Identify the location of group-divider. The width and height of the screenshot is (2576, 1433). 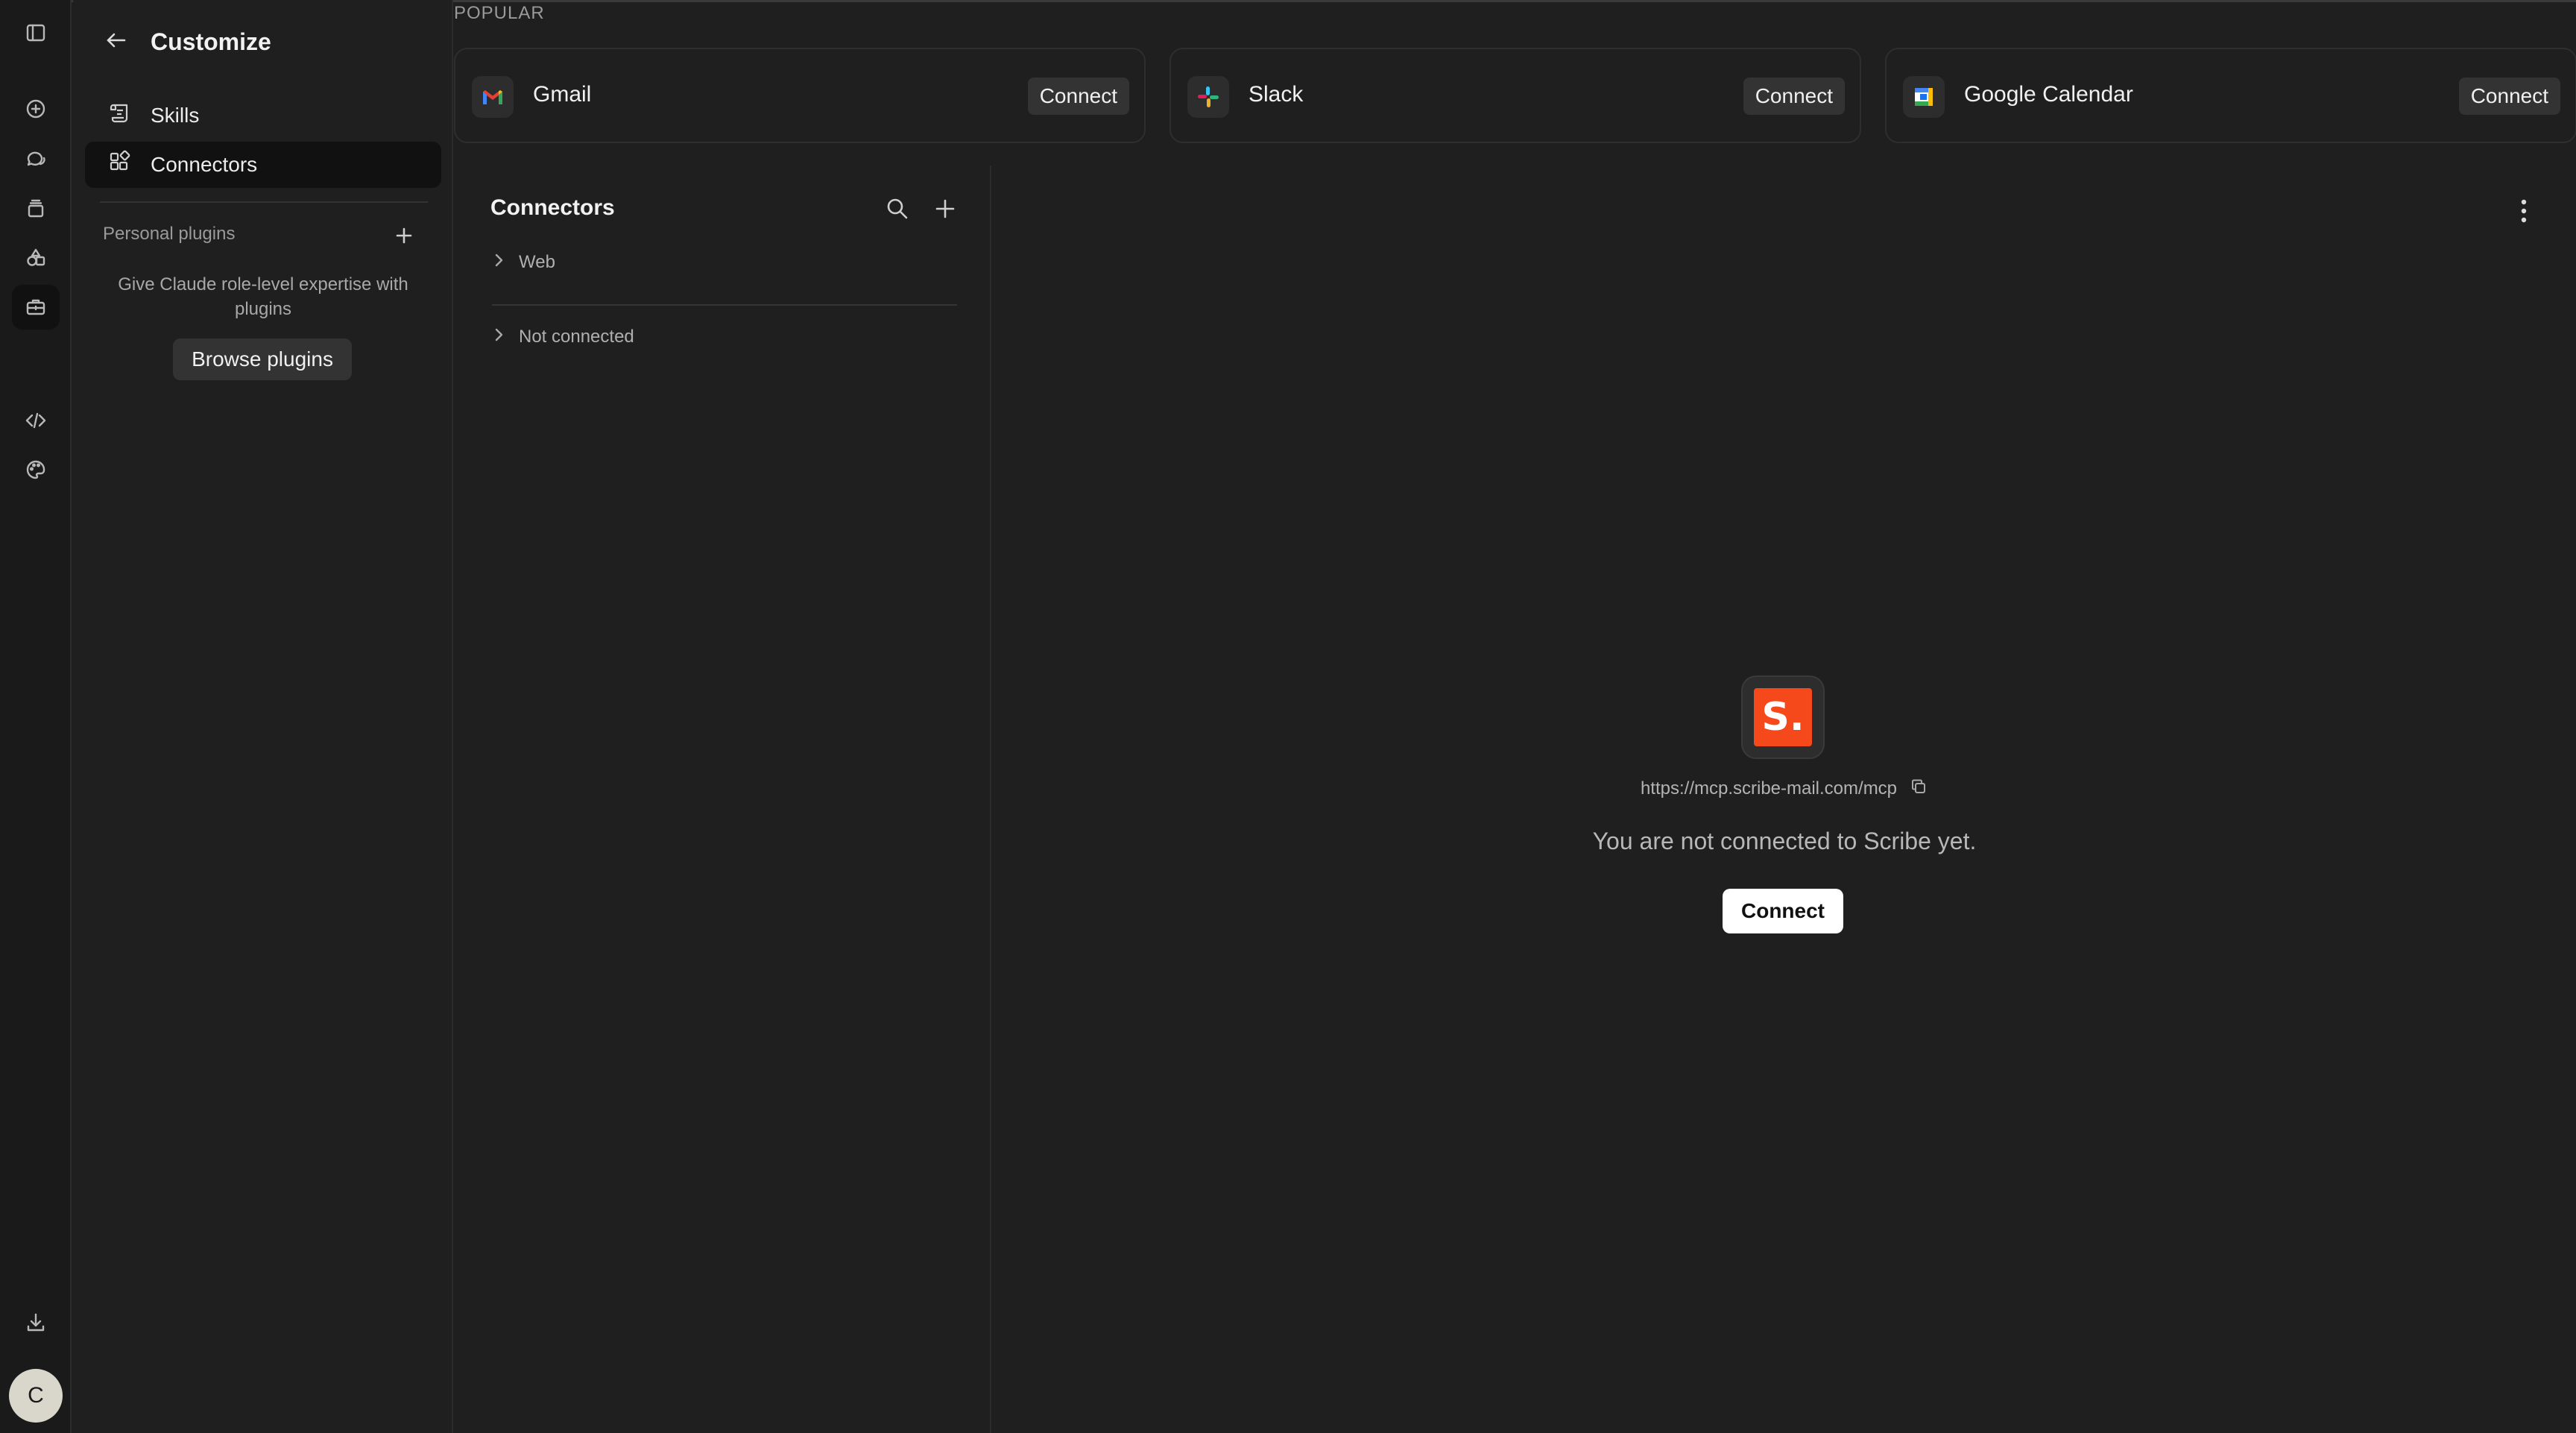
(725, 305).